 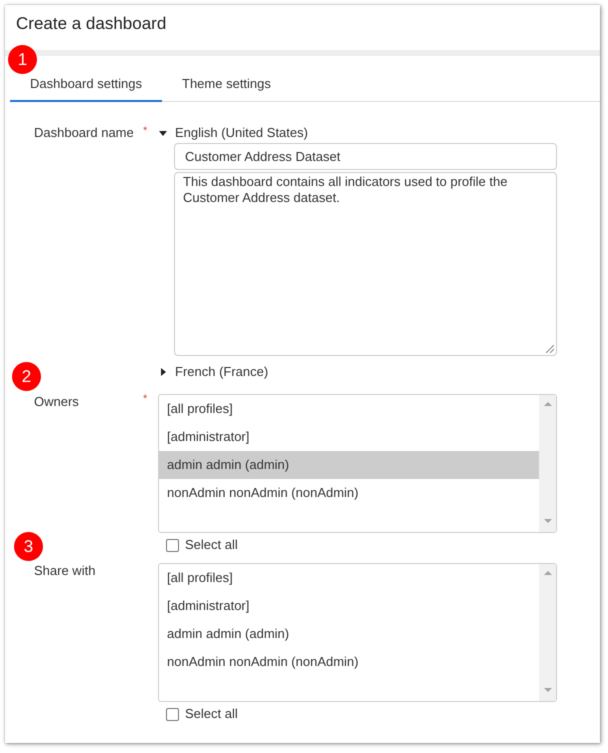 I want to click on callout-badge: 1, so click(x=22, y=59).